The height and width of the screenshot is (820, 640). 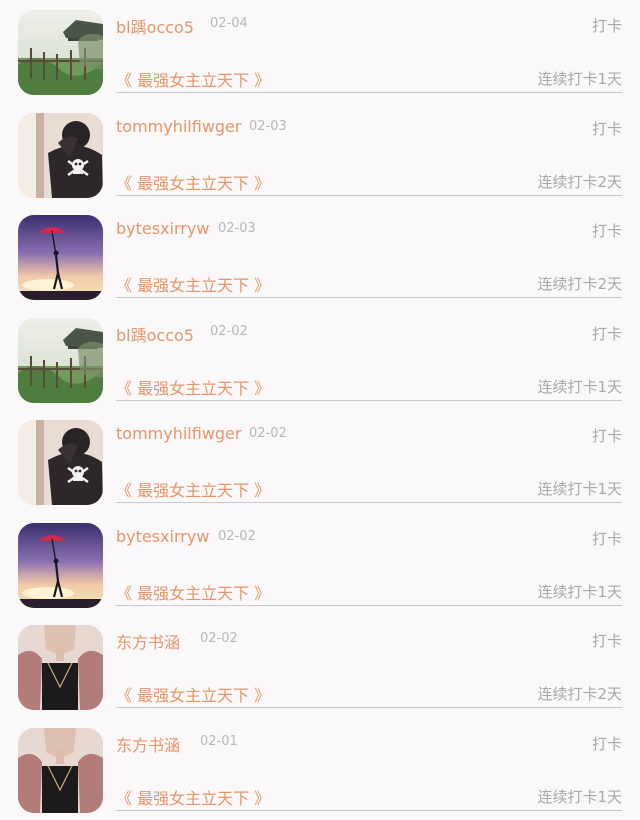 What do you see at coordinates (229, 23) in the screenshot?
I see `checkin-date: 02-04` at bounding box center [229, 23].